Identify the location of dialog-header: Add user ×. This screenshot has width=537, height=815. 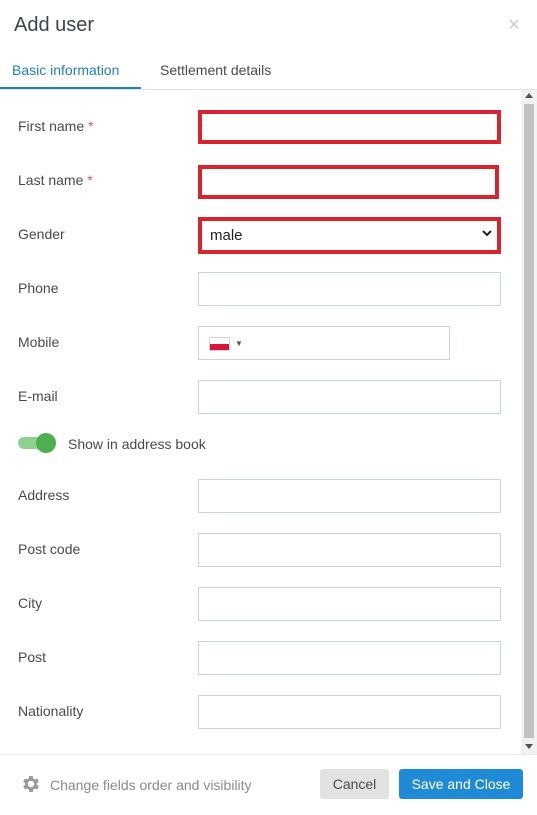
(268, 26).